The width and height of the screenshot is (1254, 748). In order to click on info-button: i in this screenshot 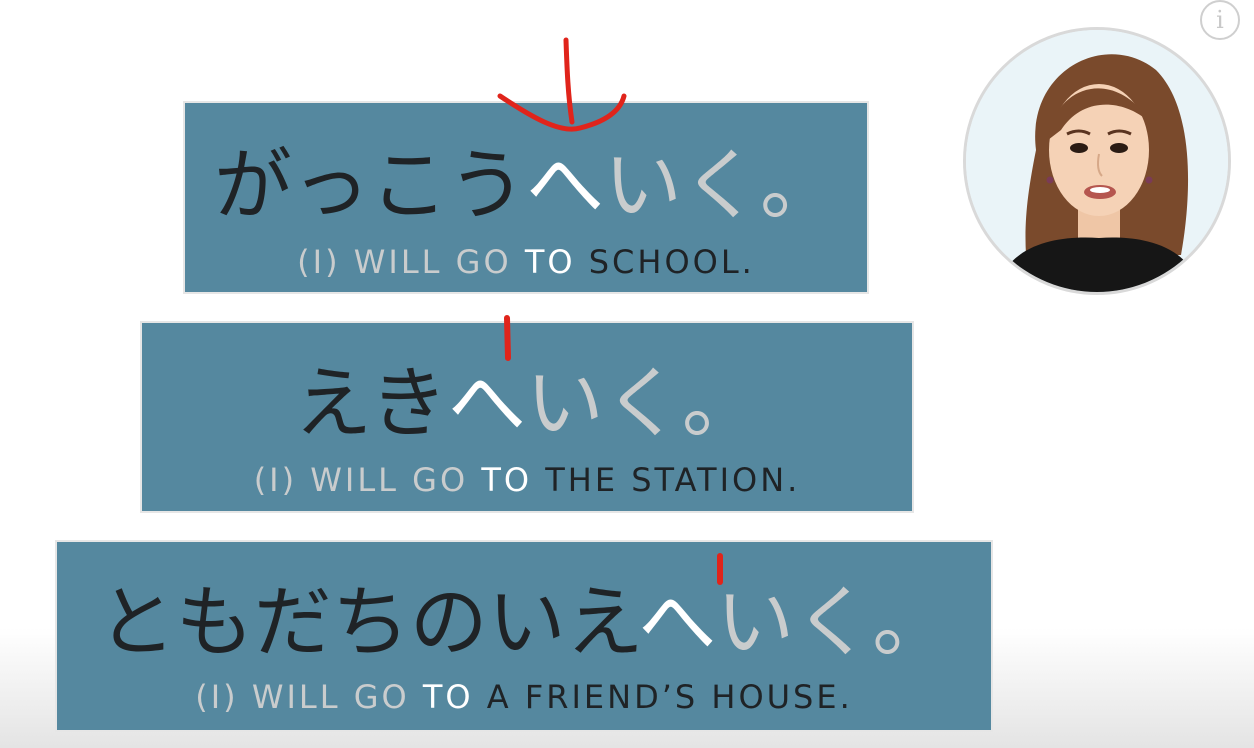, I will do `click(1220, 20)`.